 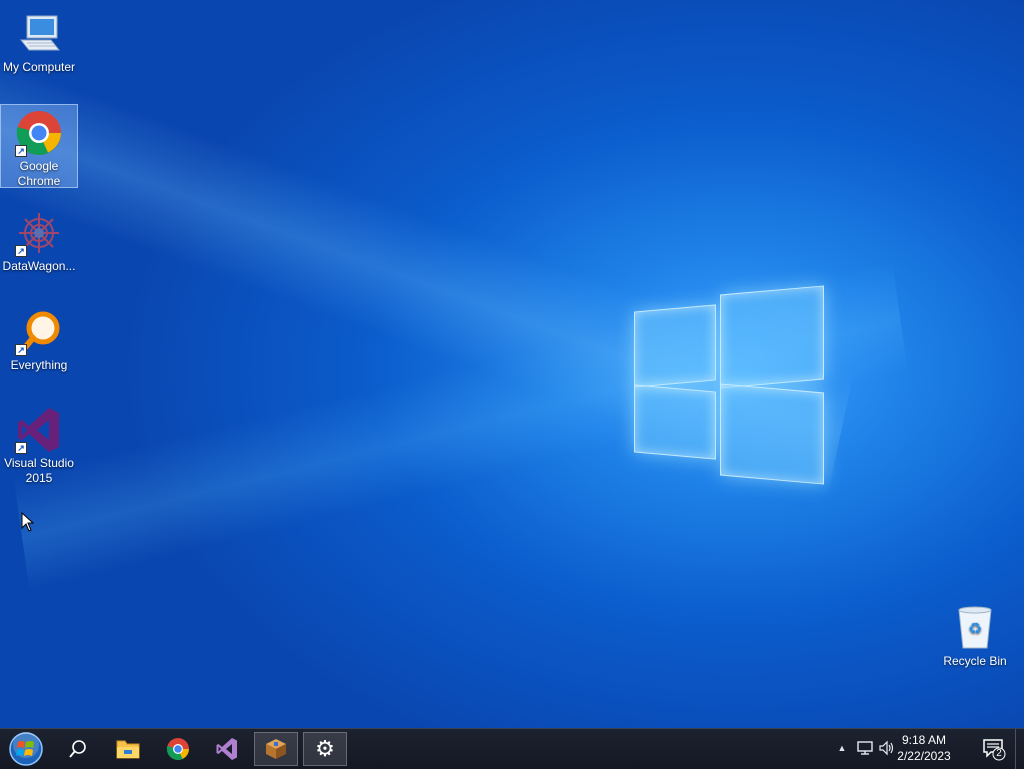 I want to click on visual-studio-icon, so click(x=226, y=749).